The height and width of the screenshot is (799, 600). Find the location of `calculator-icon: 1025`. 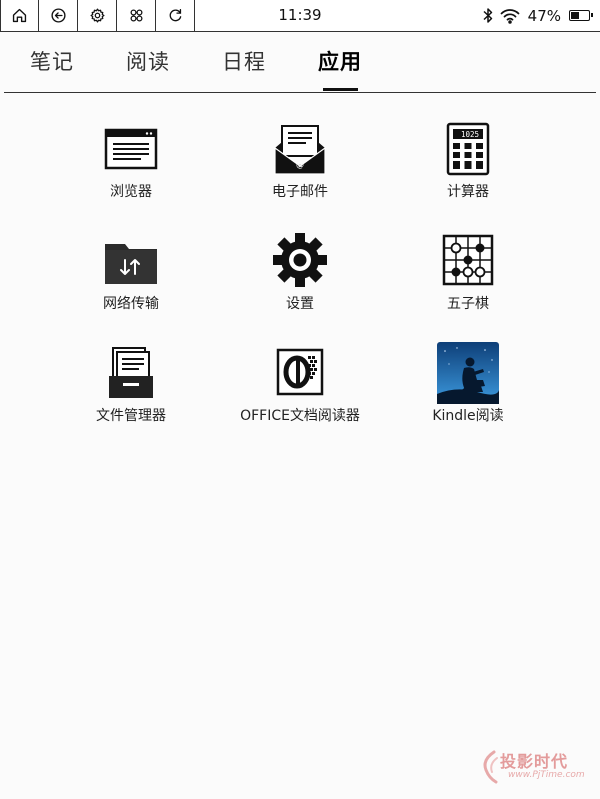

calculator-icon: 1025 is located at coordinates (468, 149).